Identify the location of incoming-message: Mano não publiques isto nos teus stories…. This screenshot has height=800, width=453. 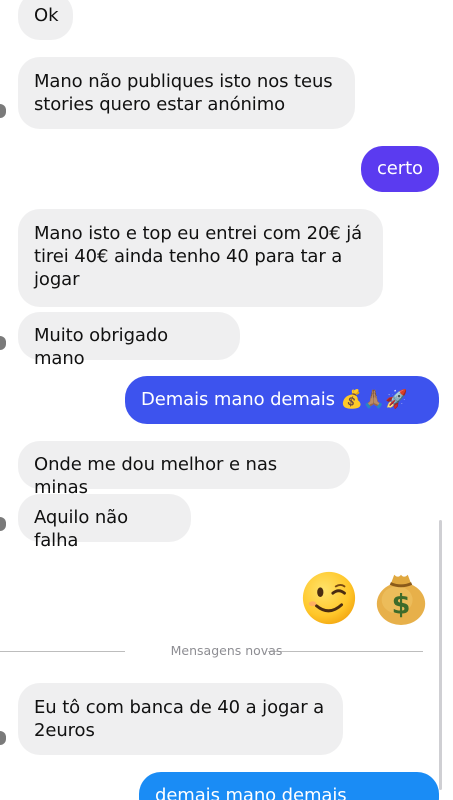
(186, 93).